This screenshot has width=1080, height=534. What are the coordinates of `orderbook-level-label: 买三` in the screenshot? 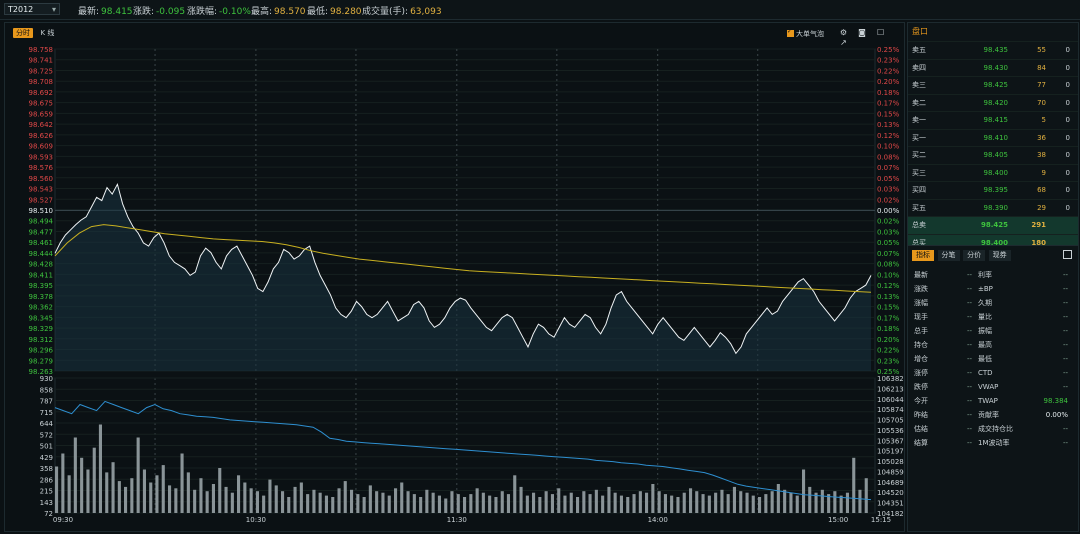 It's located at (919, 172).